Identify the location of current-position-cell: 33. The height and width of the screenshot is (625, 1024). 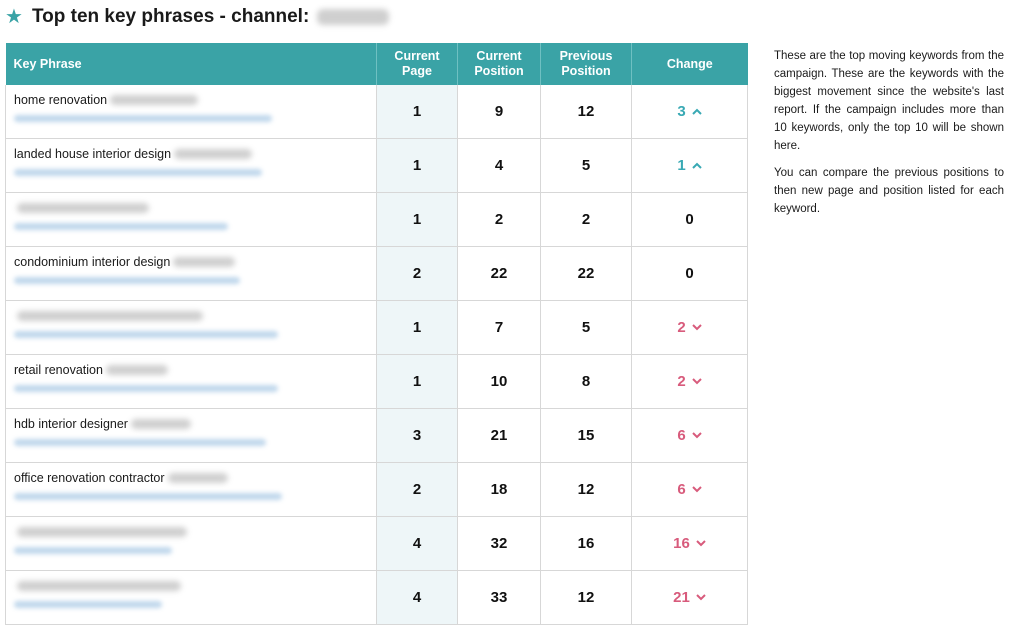
(499, 597).